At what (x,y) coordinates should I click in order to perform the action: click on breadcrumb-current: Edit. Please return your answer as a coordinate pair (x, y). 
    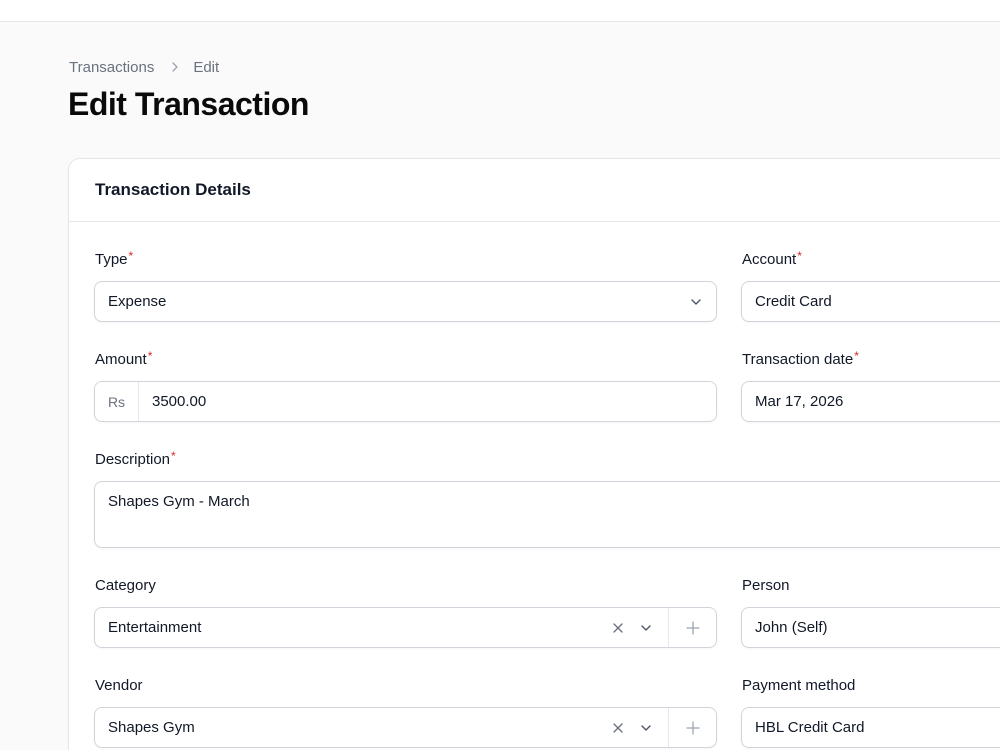
    Looking at the image, I should click on (206, 67).